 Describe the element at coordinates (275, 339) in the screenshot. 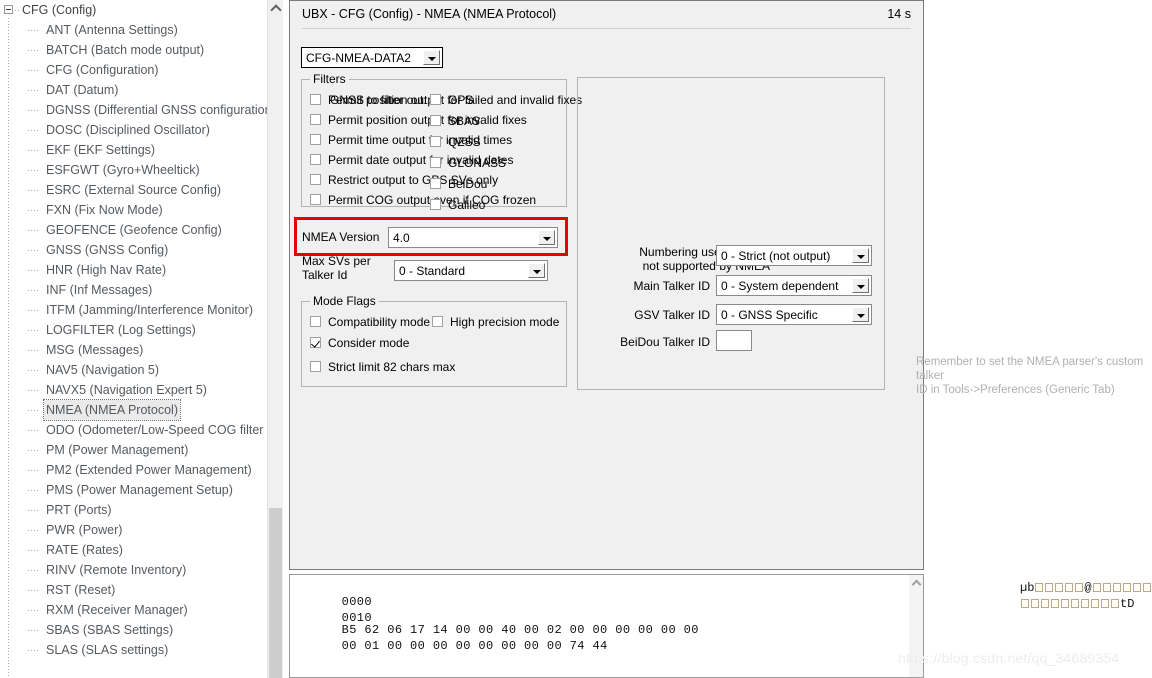

I see `tree-scrollbar` at that location.